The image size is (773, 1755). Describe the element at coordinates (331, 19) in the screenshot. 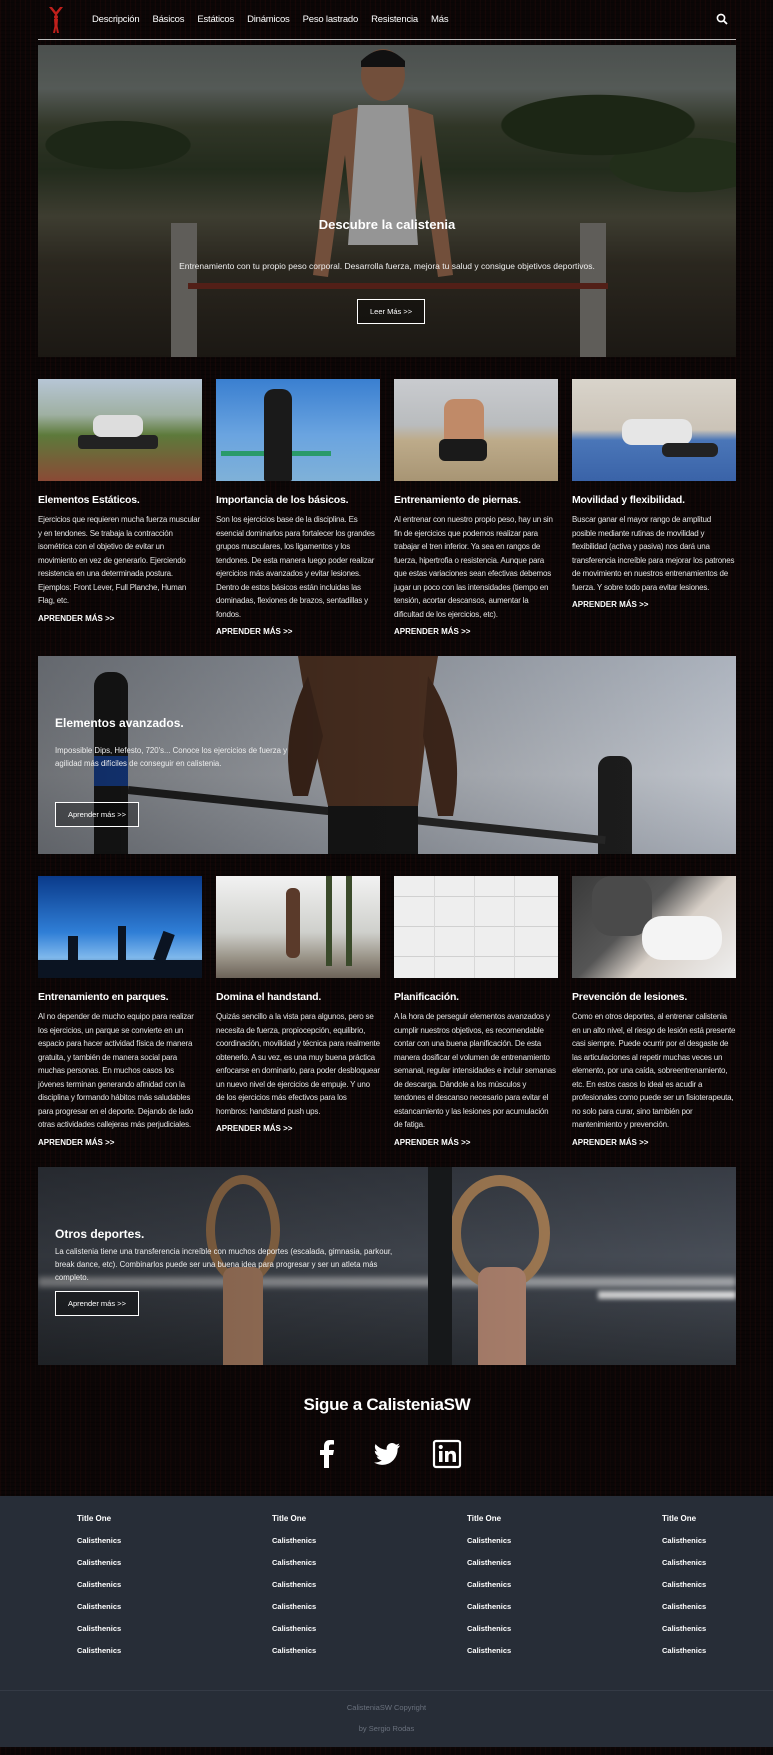

I see `nav-item-peso-lastrado: Peso lastrado` at that location.